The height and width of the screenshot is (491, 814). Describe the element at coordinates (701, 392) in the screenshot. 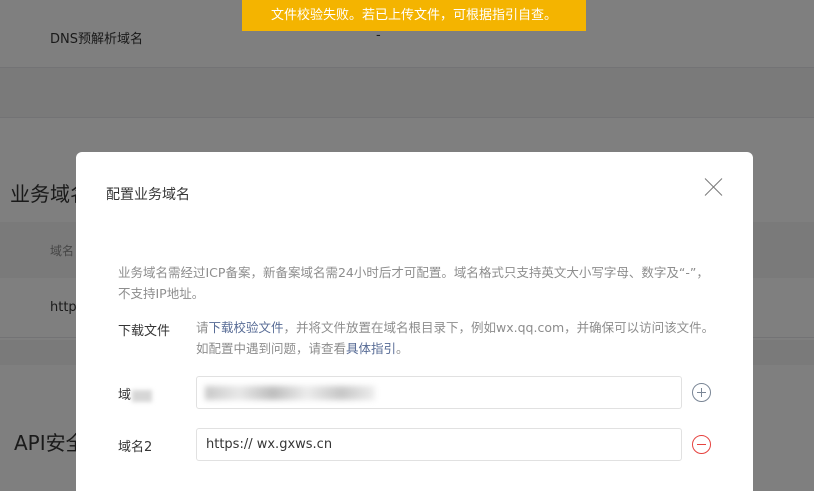

I see `plus-icon` at that location.